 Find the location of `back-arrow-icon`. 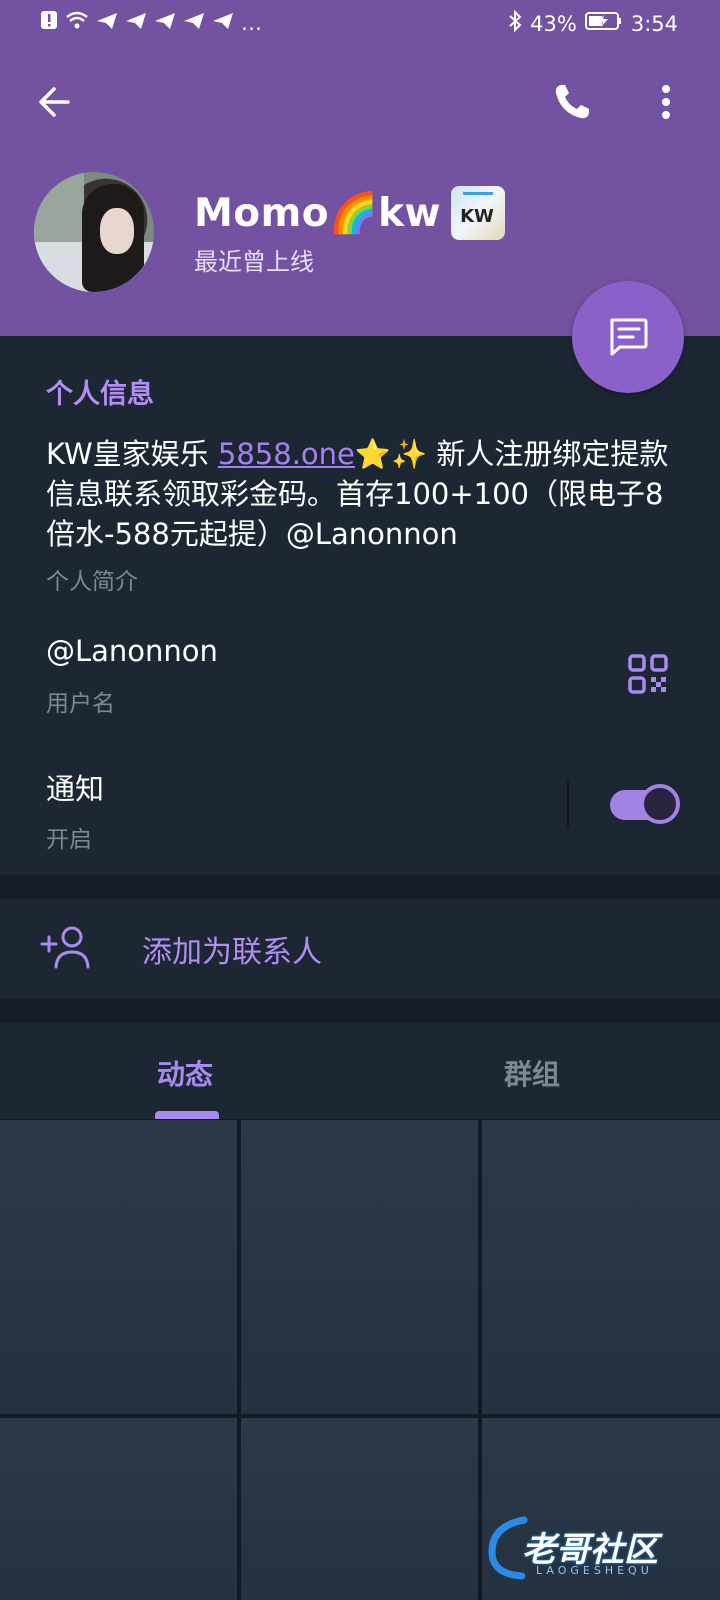

back-arrow-icon is located at coordinates (54, 104).